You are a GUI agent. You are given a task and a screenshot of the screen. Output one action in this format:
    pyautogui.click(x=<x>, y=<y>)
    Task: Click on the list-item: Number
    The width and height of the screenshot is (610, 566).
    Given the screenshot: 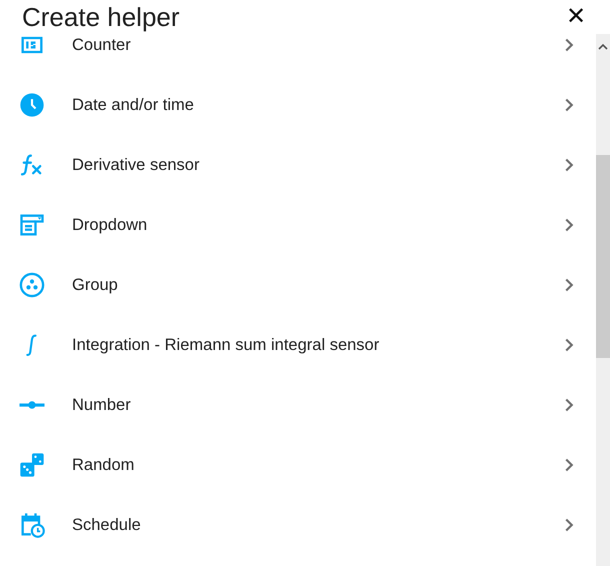 What is the action you would take?
    pyautogui.click(x=298, y=405)
    